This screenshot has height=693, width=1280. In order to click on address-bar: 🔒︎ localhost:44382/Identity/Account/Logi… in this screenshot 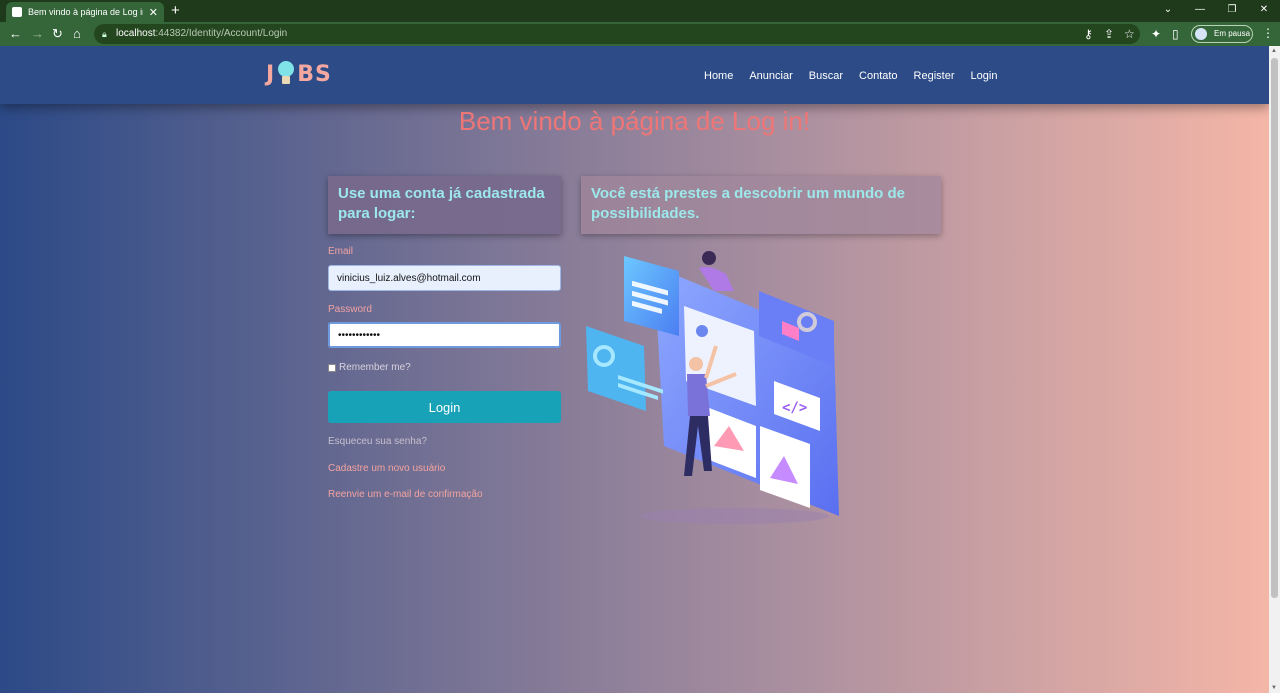, I will do `click(617, 34)`.